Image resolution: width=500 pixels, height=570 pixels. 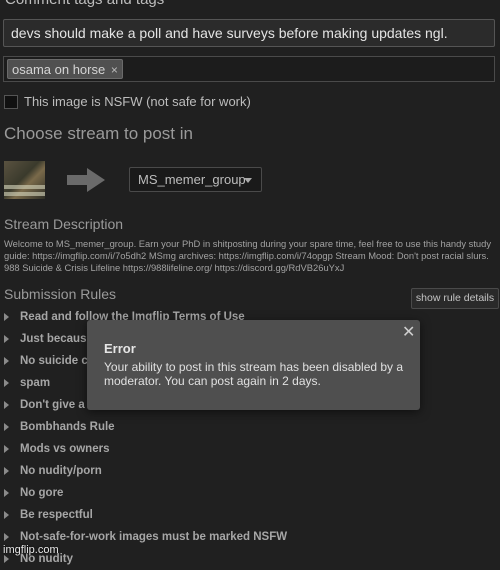 I want to click on rule-label: Mods vs owners, so click(x=65, y=449).